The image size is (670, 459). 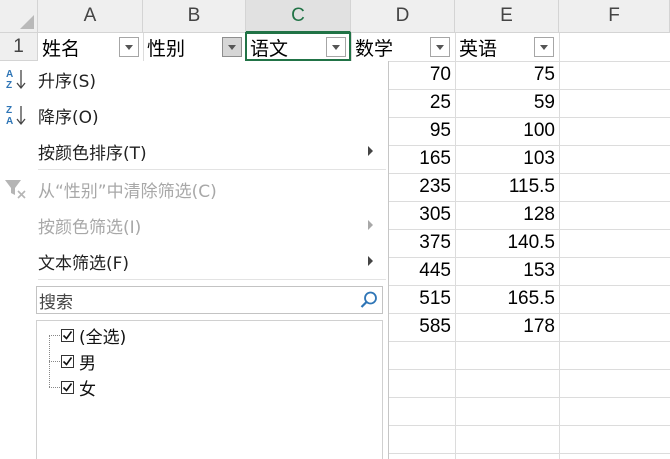 I want to click on cell: 178, so click(x=505, y=327).